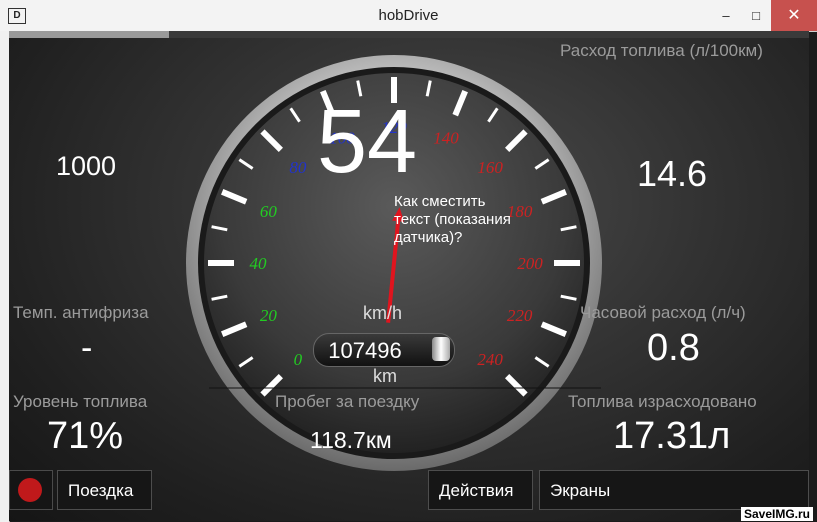 The width and height of the screenshot is (817, 522). Describe the element at coordinates (259, 263) in the screenshot. I see `gauge-tick-label: 40` at that location.